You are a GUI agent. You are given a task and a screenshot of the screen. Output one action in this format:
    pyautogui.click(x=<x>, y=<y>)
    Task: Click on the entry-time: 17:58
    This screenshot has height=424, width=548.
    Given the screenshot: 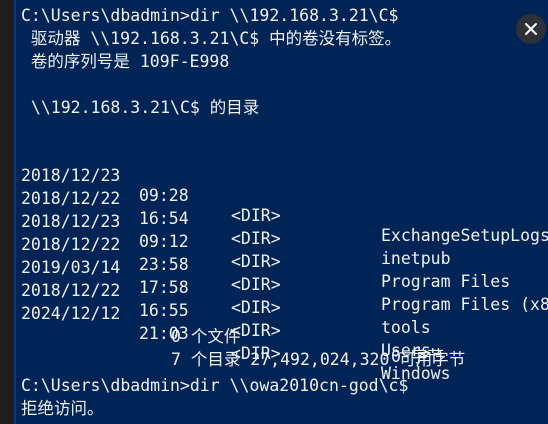 What is the action you would take?
    pyautogui.click(x=164, y=287)
    